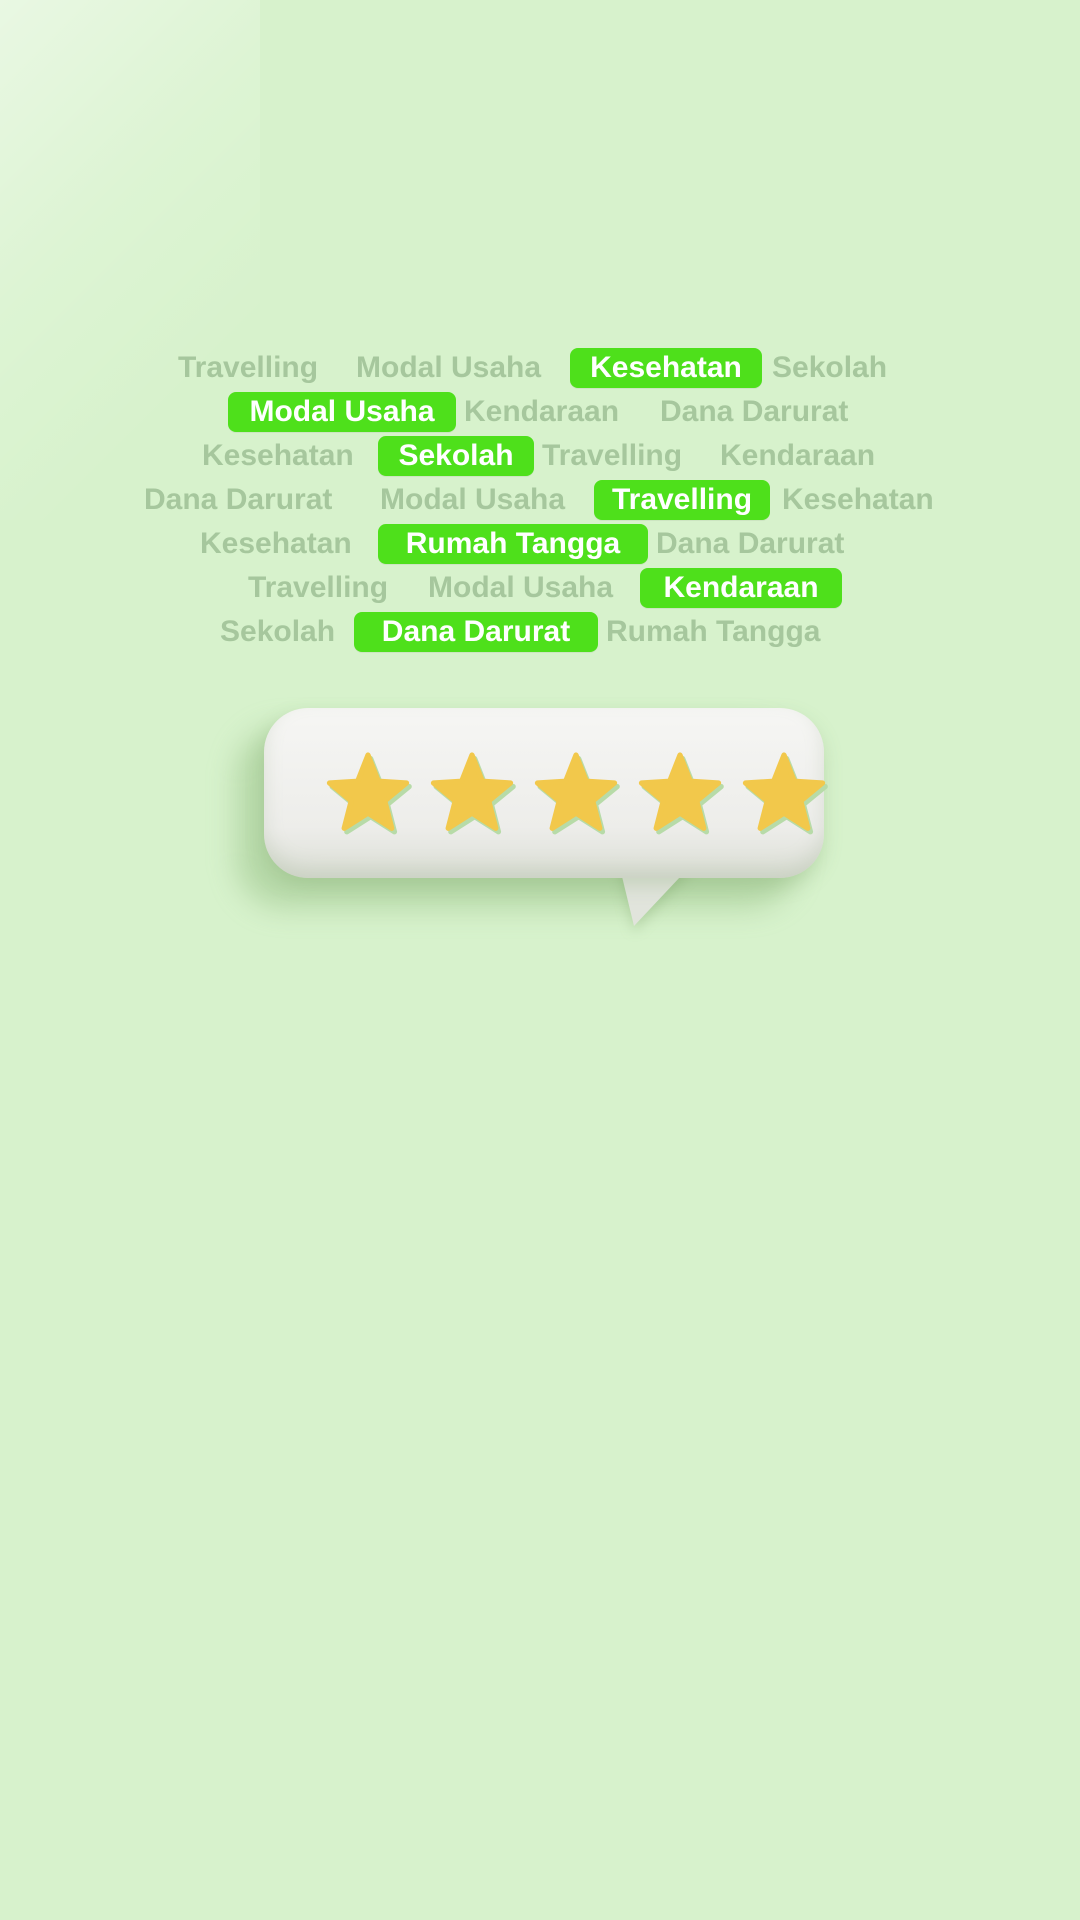 This screenshot has height=1920, width=1080. I want to click on rating-bubble, so click(540, 825).